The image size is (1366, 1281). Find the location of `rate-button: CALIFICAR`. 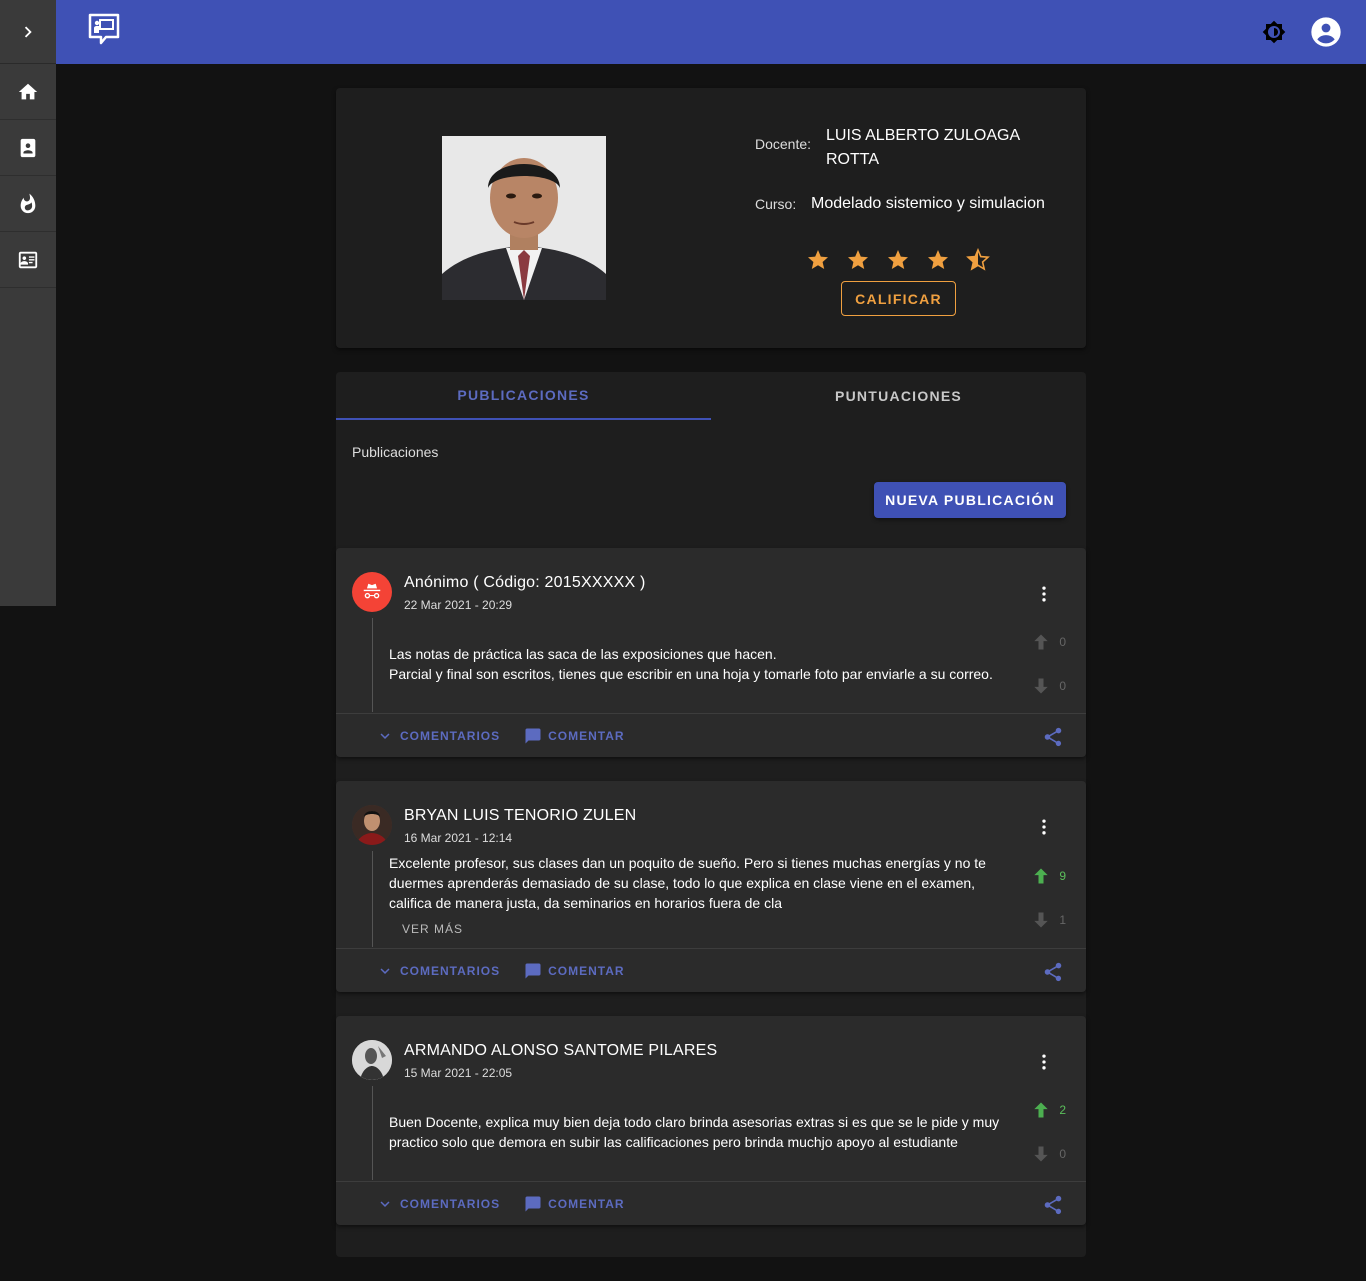

rate-button: CALIFICAR is located at coordinates (898, 298).